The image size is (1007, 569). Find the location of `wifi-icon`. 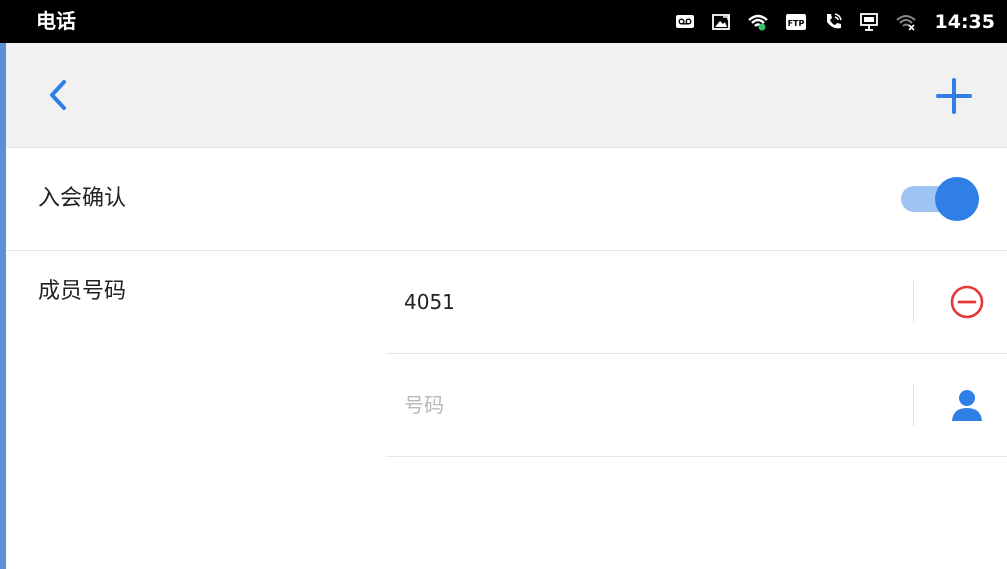

wifi-icon is located at coordinates (758, 22).